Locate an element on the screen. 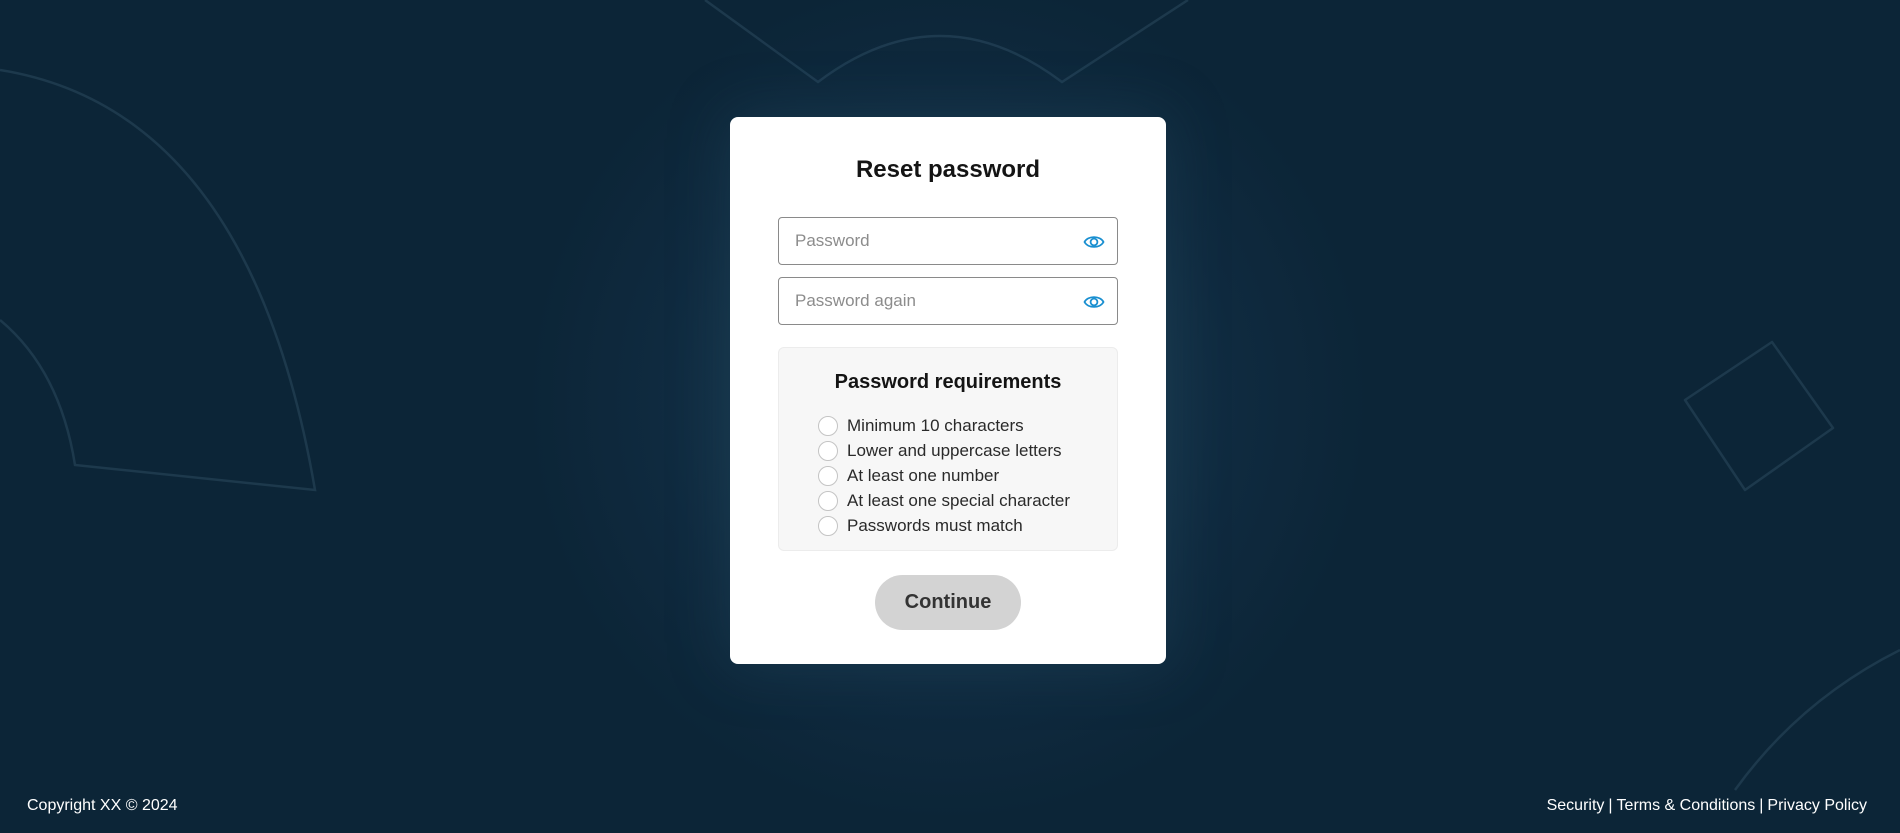 The image size is (1900, 833). requirement-item: Lower and uppercase letters is located at coordinates (940, 451).